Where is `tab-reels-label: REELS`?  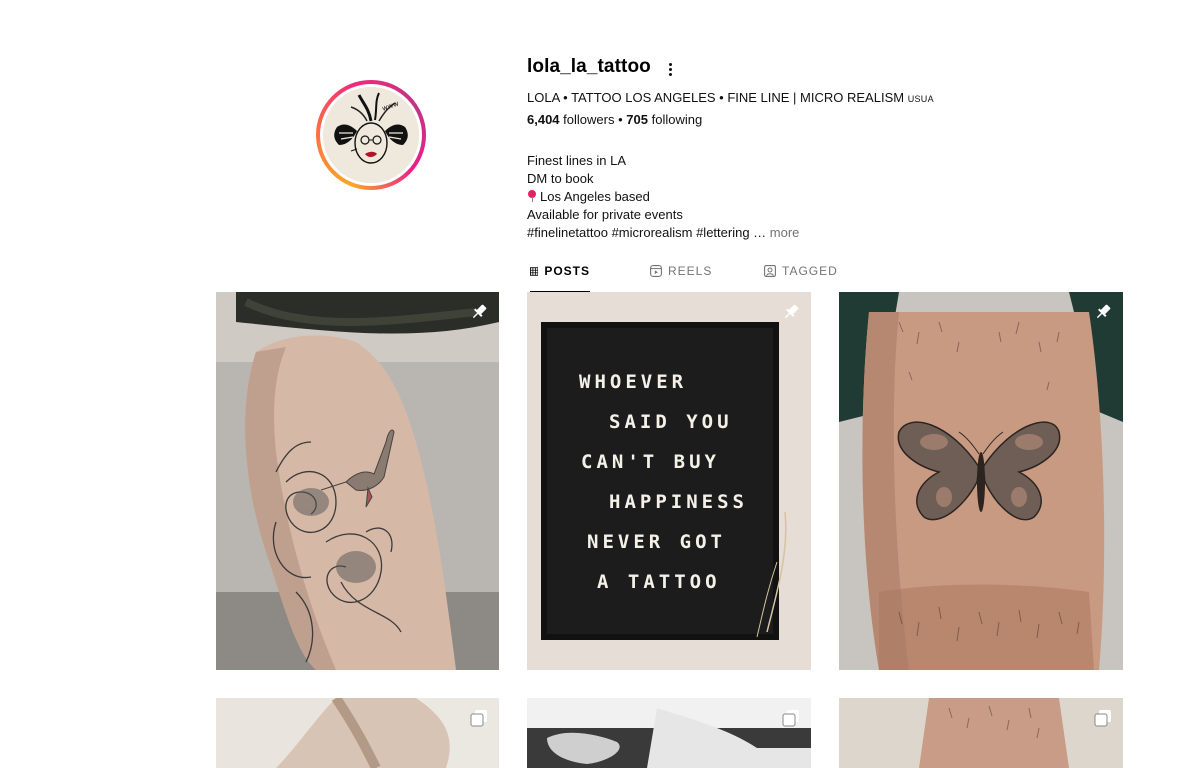
tab-reels-label: REELS is located at coordinates (690, 271).